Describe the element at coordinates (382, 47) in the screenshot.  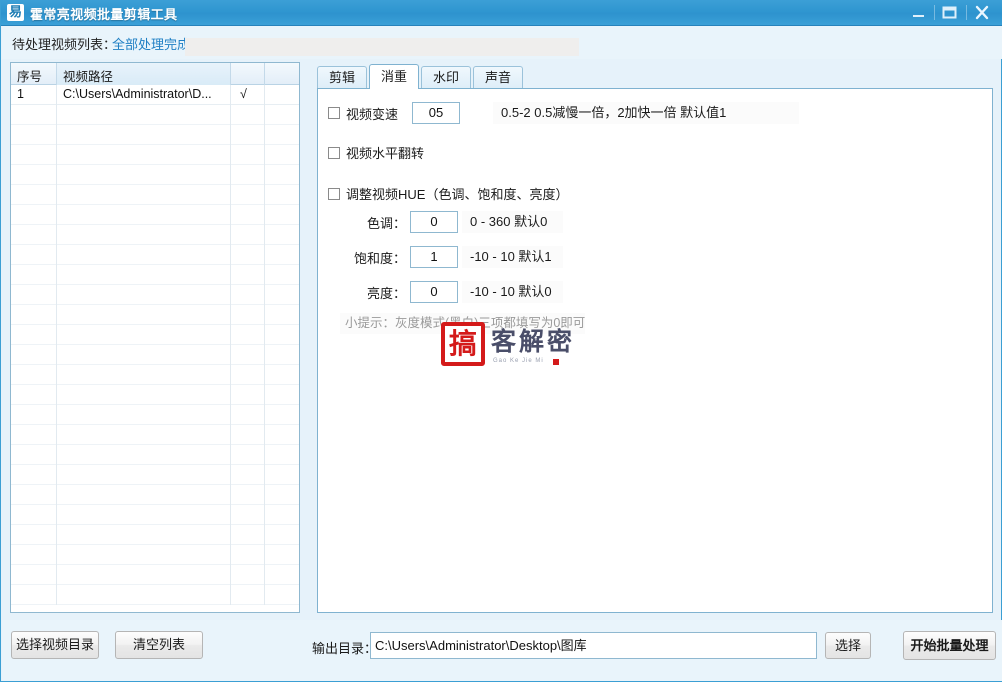
I see `progress-bar` at that location.